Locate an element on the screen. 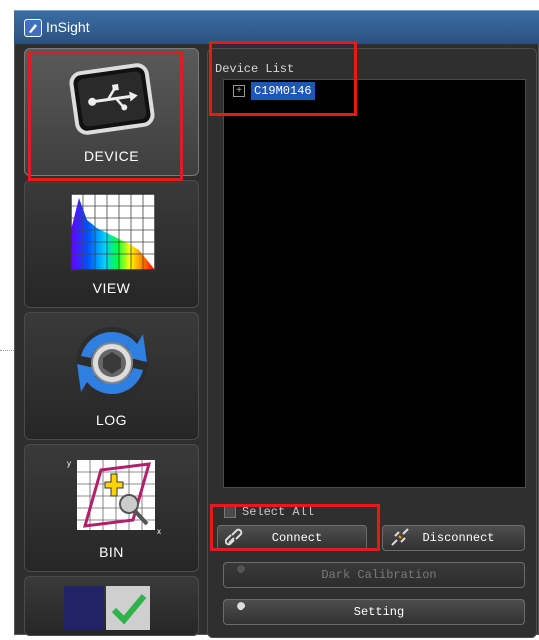  setting-button: Setting is located at coordinates (374, 612).